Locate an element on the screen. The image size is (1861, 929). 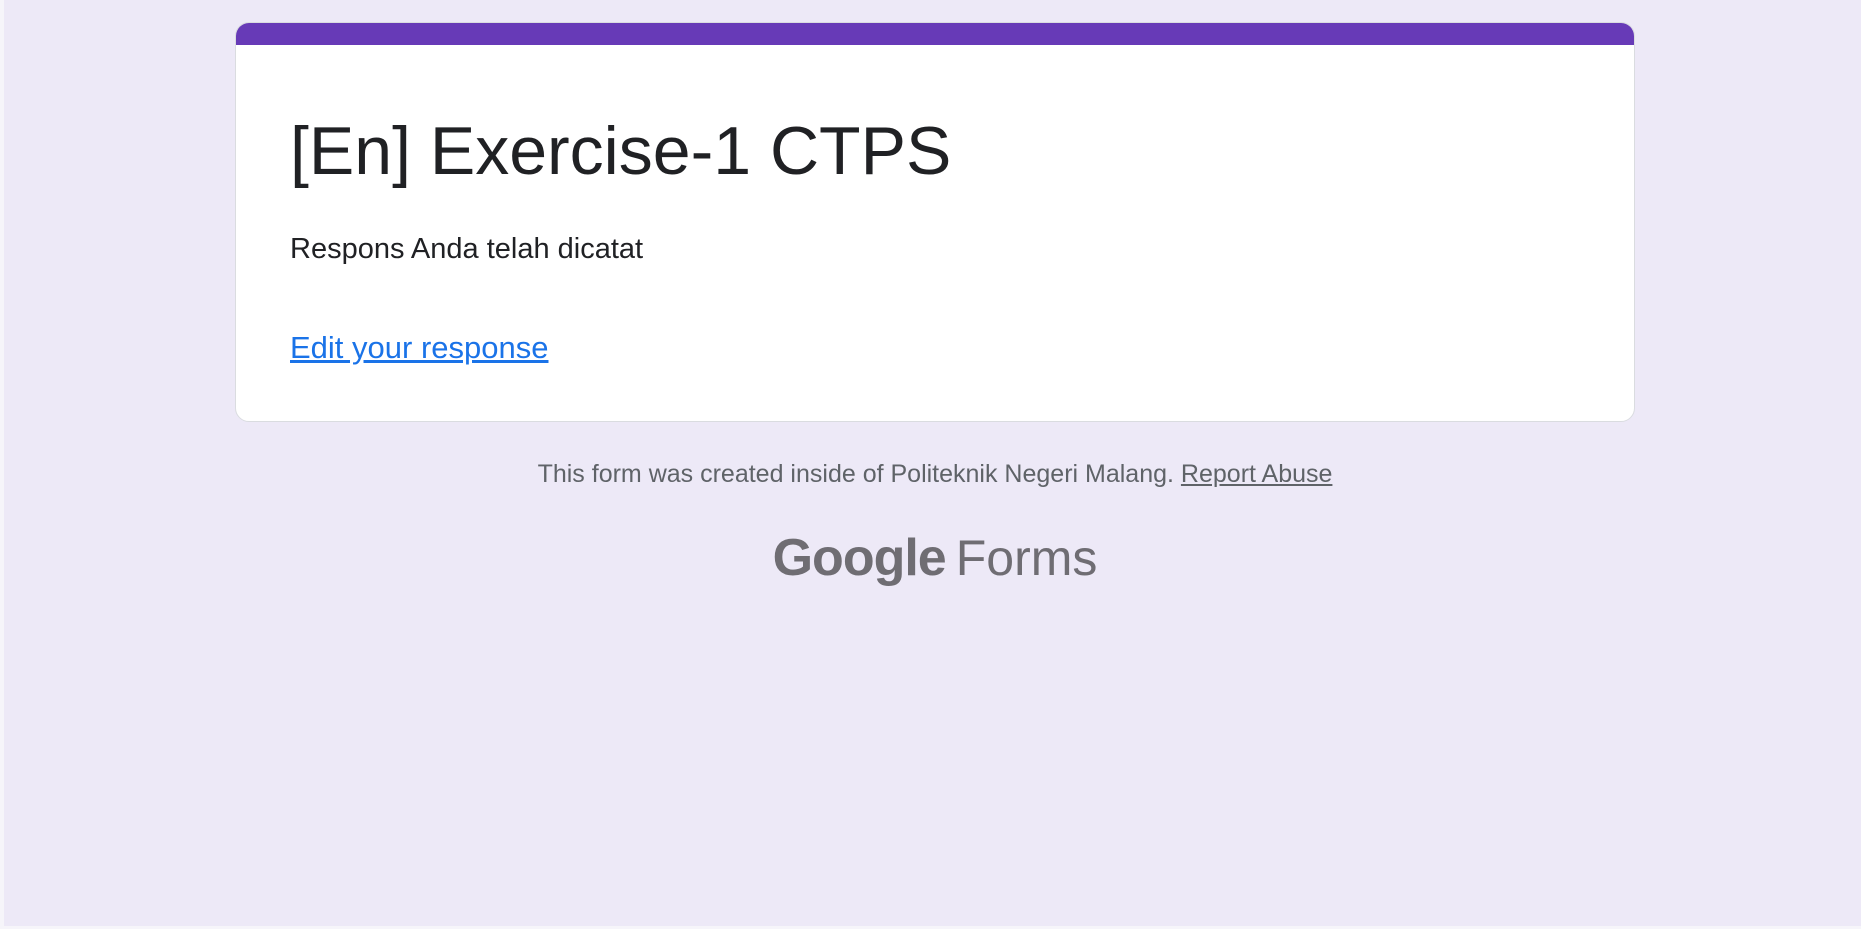
google-wordmark: Google is located at coordinates (859, 558).